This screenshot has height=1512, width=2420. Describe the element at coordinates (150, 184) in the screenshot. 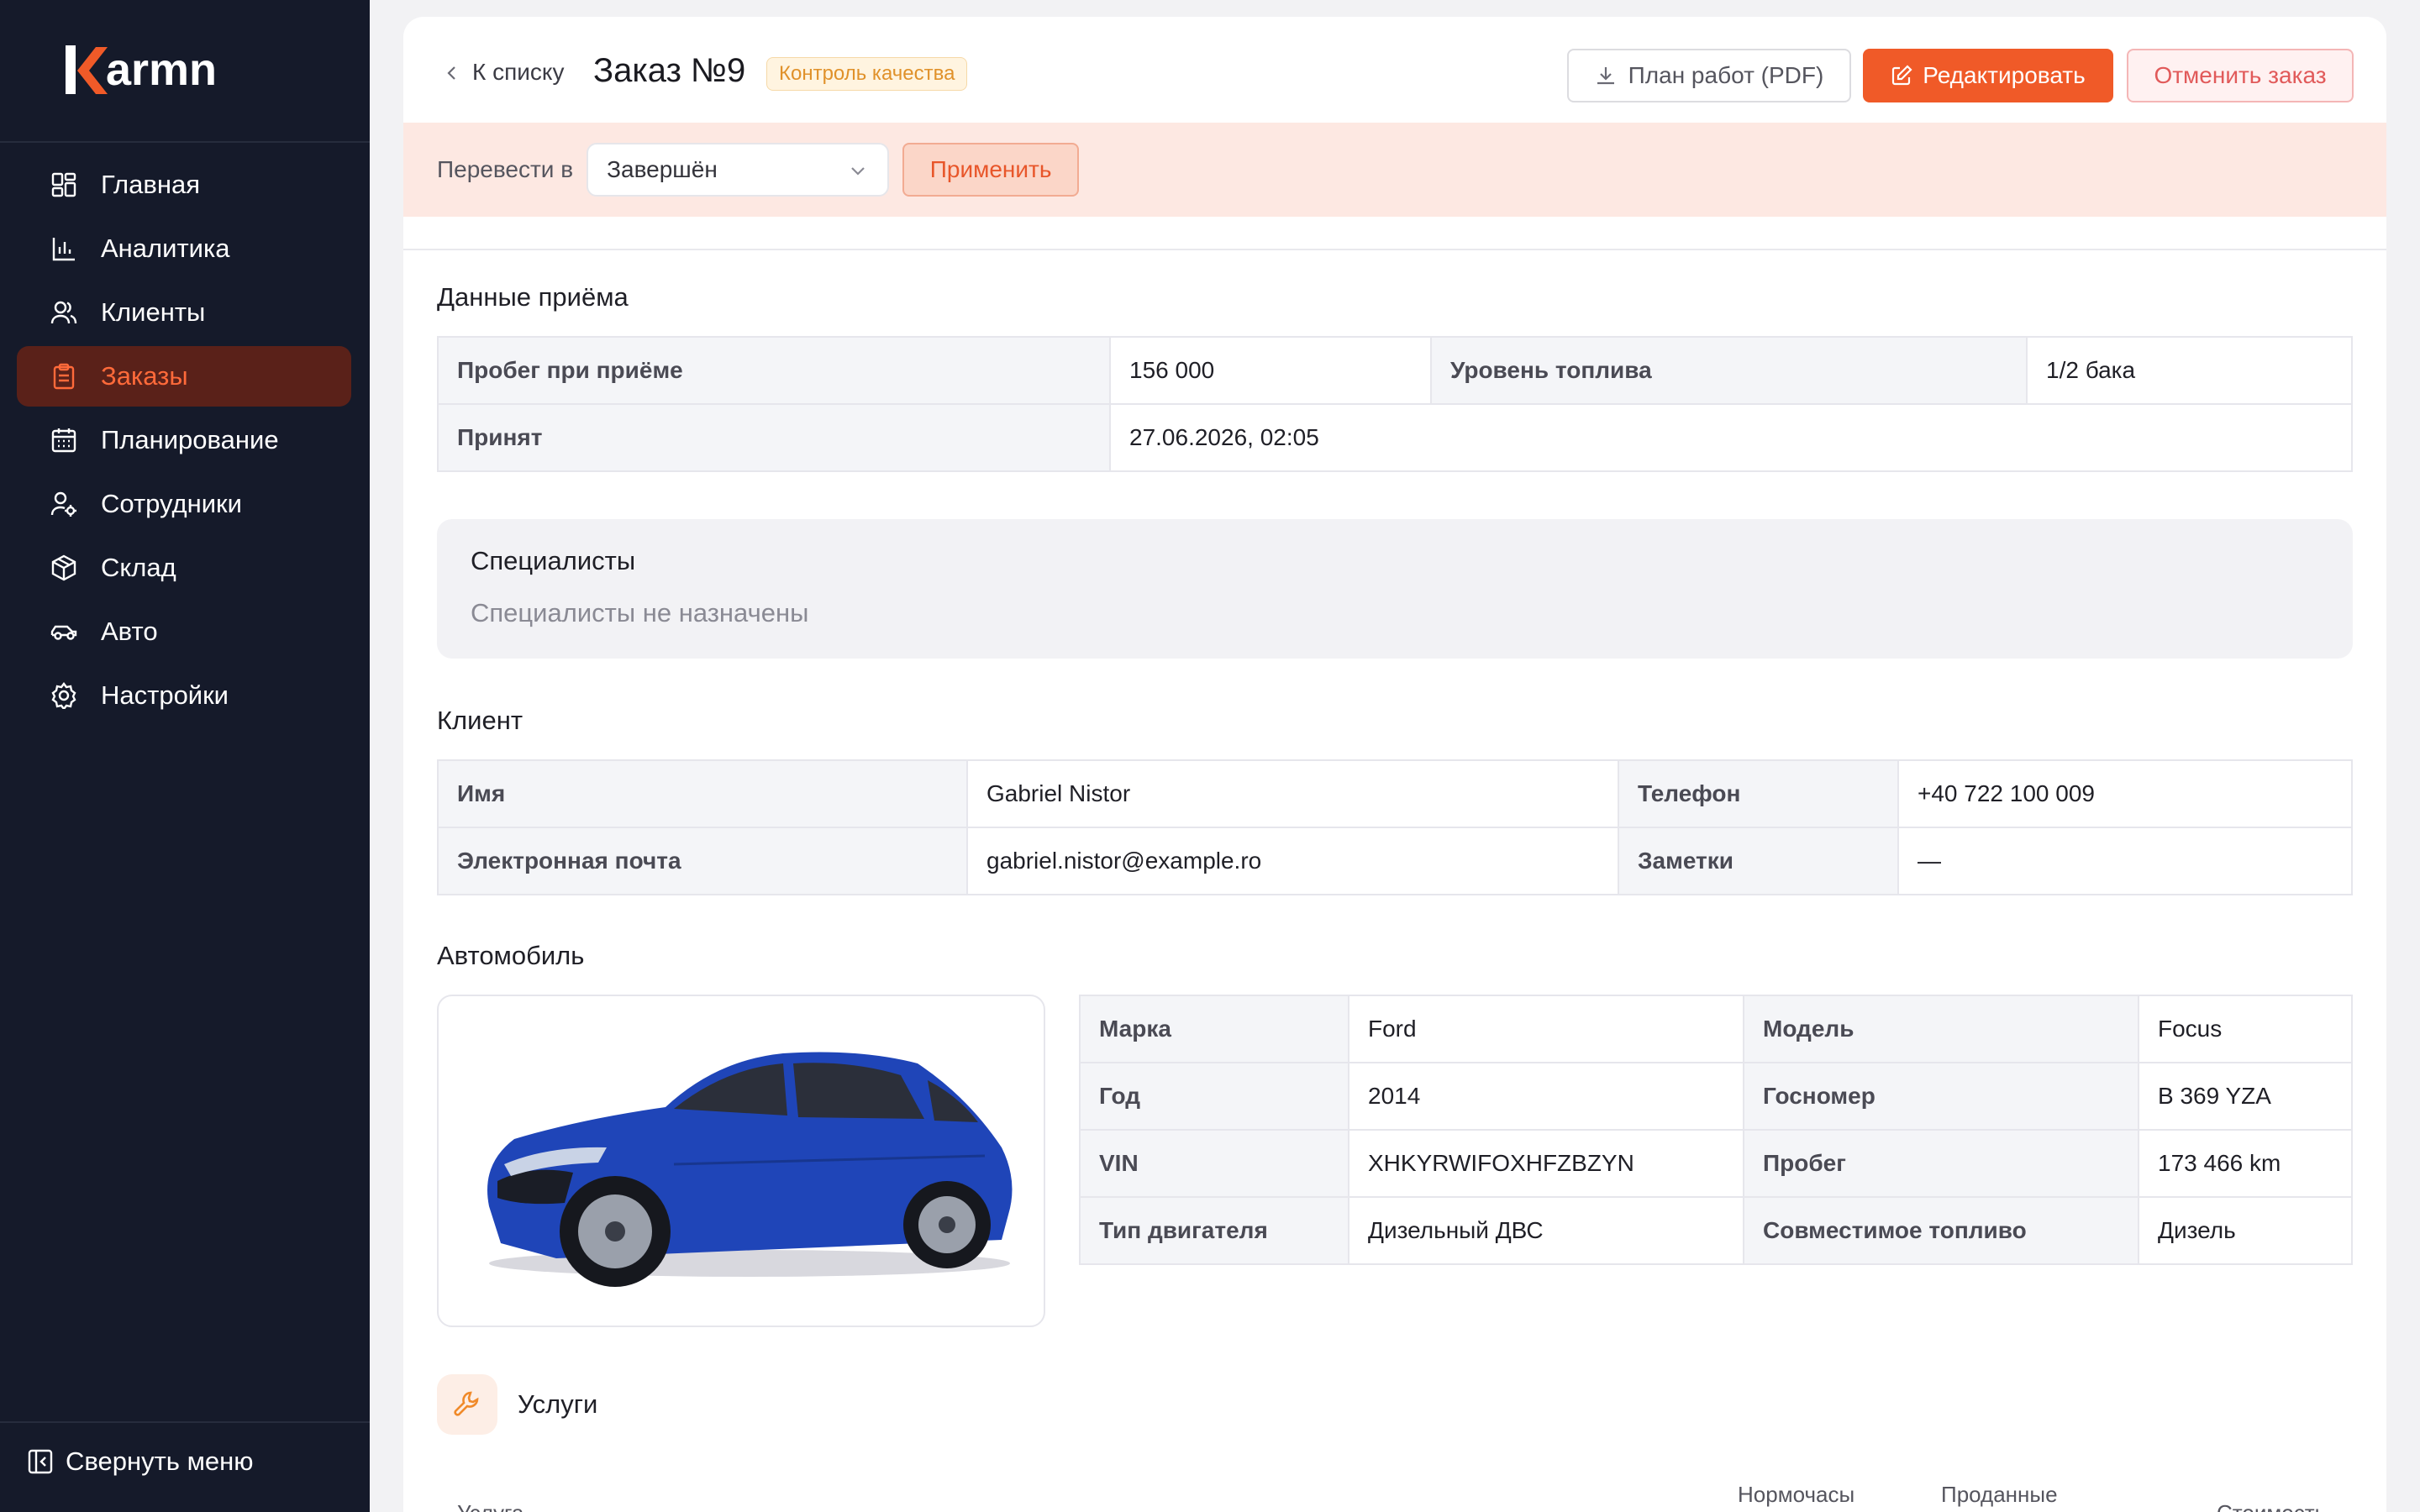

I see `sidebar-item-label: Главная` at that location.